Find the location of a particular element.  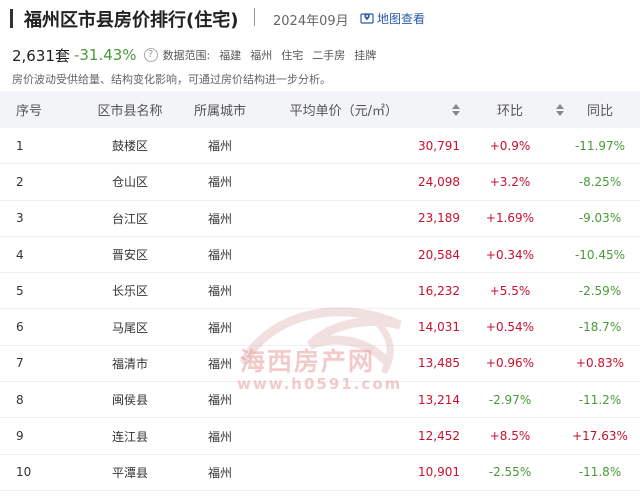

cell-mom: +0.9% is located at coordinates (510, 145).